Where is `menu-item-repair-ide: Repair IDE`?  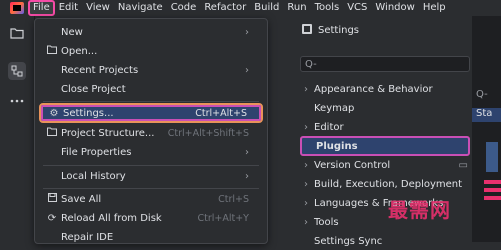
menu-item-repair-ide: Repair IDE is located at coordinates (151, 237).